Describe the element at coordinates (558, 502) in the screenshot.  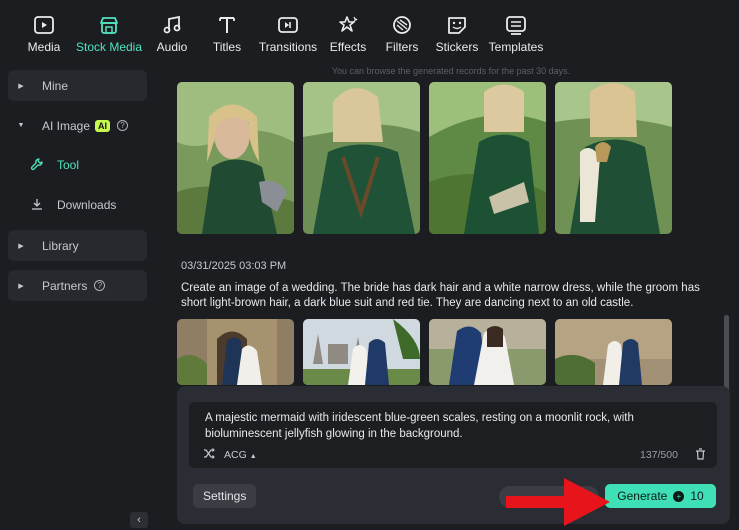
I see `annotation-arrow-icon` at that location.